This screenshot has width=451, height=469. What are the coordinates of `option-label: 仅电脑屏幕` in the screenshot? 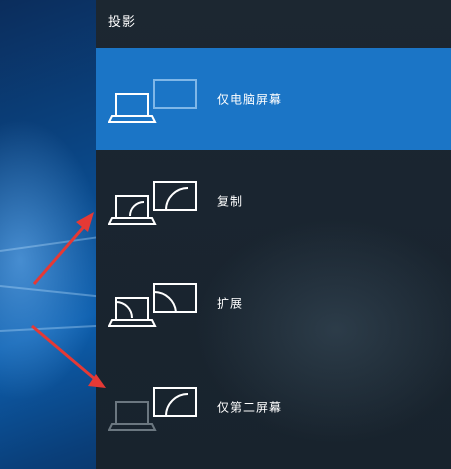 It's located at (250, 99).